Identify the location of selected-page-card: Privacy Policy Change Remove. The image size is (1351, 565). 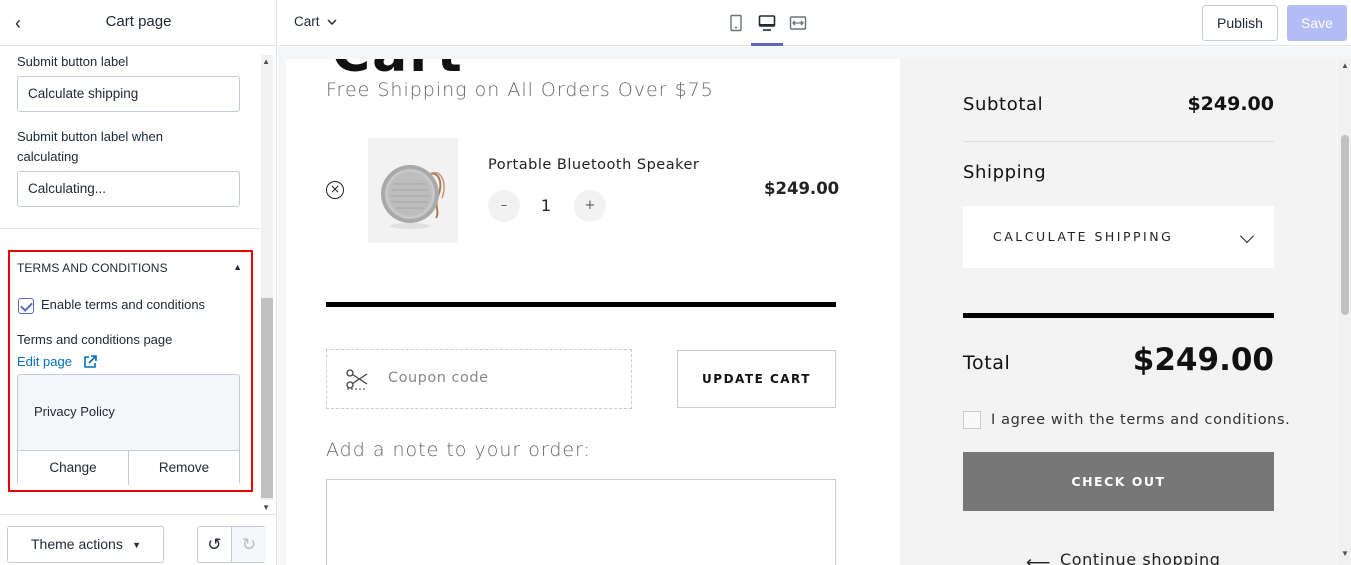
(128, 429).